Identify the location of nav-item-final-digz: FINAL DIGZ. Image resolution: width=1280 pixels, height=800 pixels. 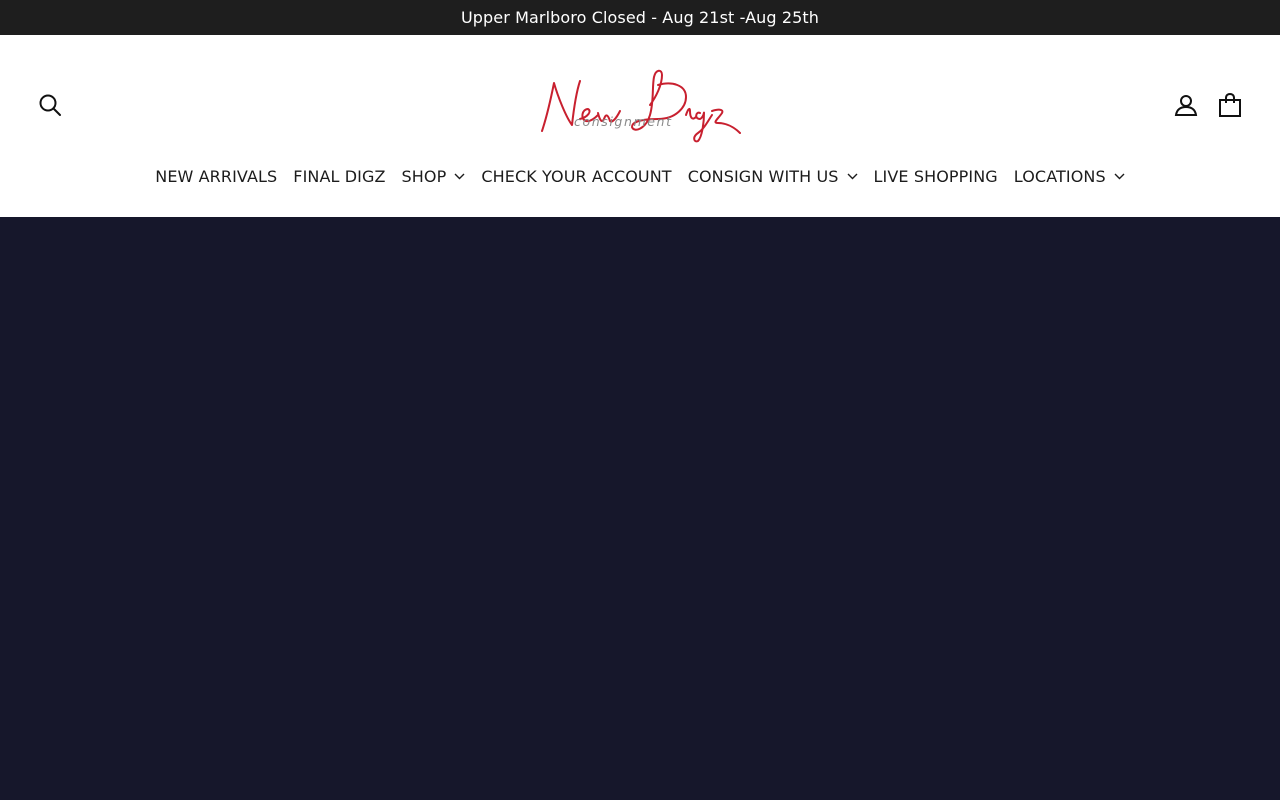
(339, 176).